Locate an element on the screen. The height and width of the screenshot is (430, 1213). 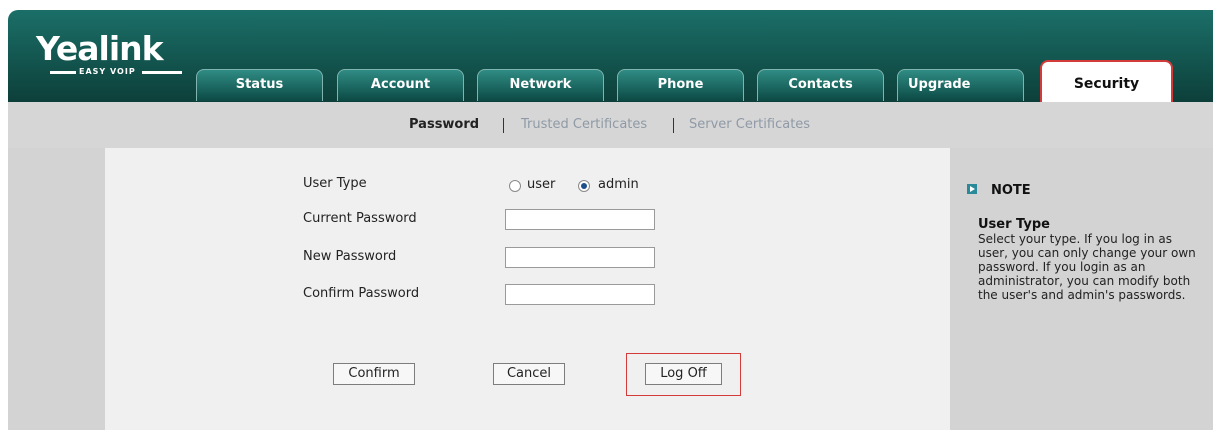
tab-phone: Phone is located at coordinates (680, 85).